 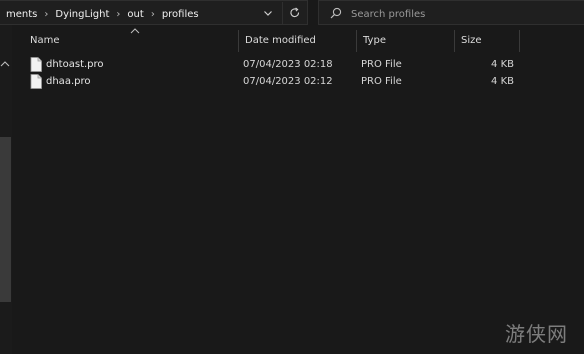 I want to click on breadcrumb-item-profiles: profiles, so click(x=180, y=14).